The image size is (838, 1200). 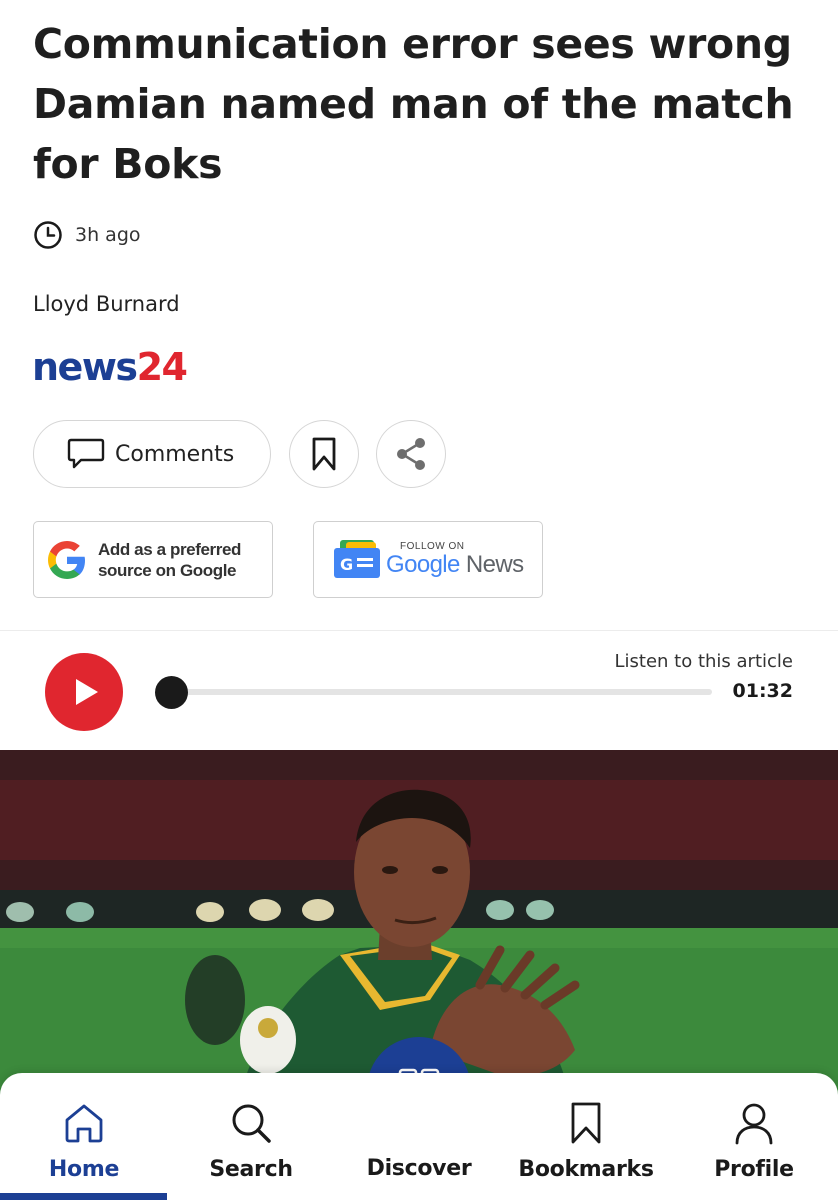 I want to click on publish-time: 3h ago, so click(x=87, y=235).